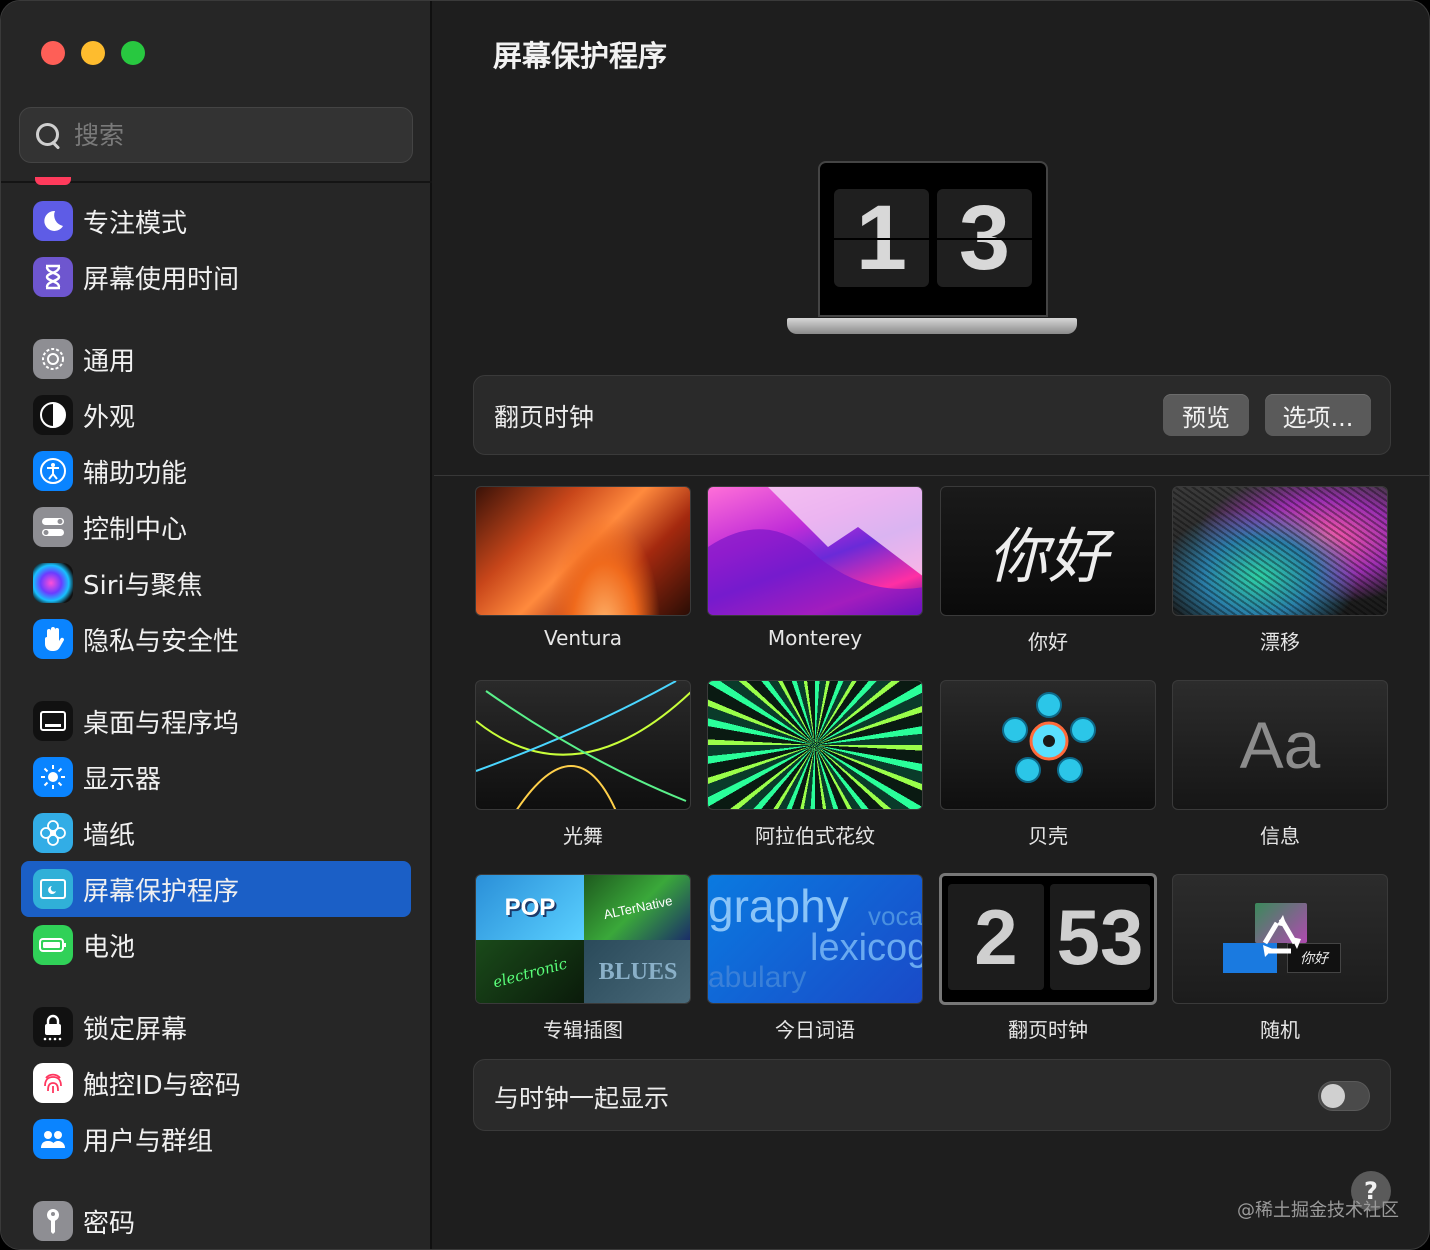 This screenshot has height=1250, width=1430. I want to click on siri-icon, so click(53, 583).